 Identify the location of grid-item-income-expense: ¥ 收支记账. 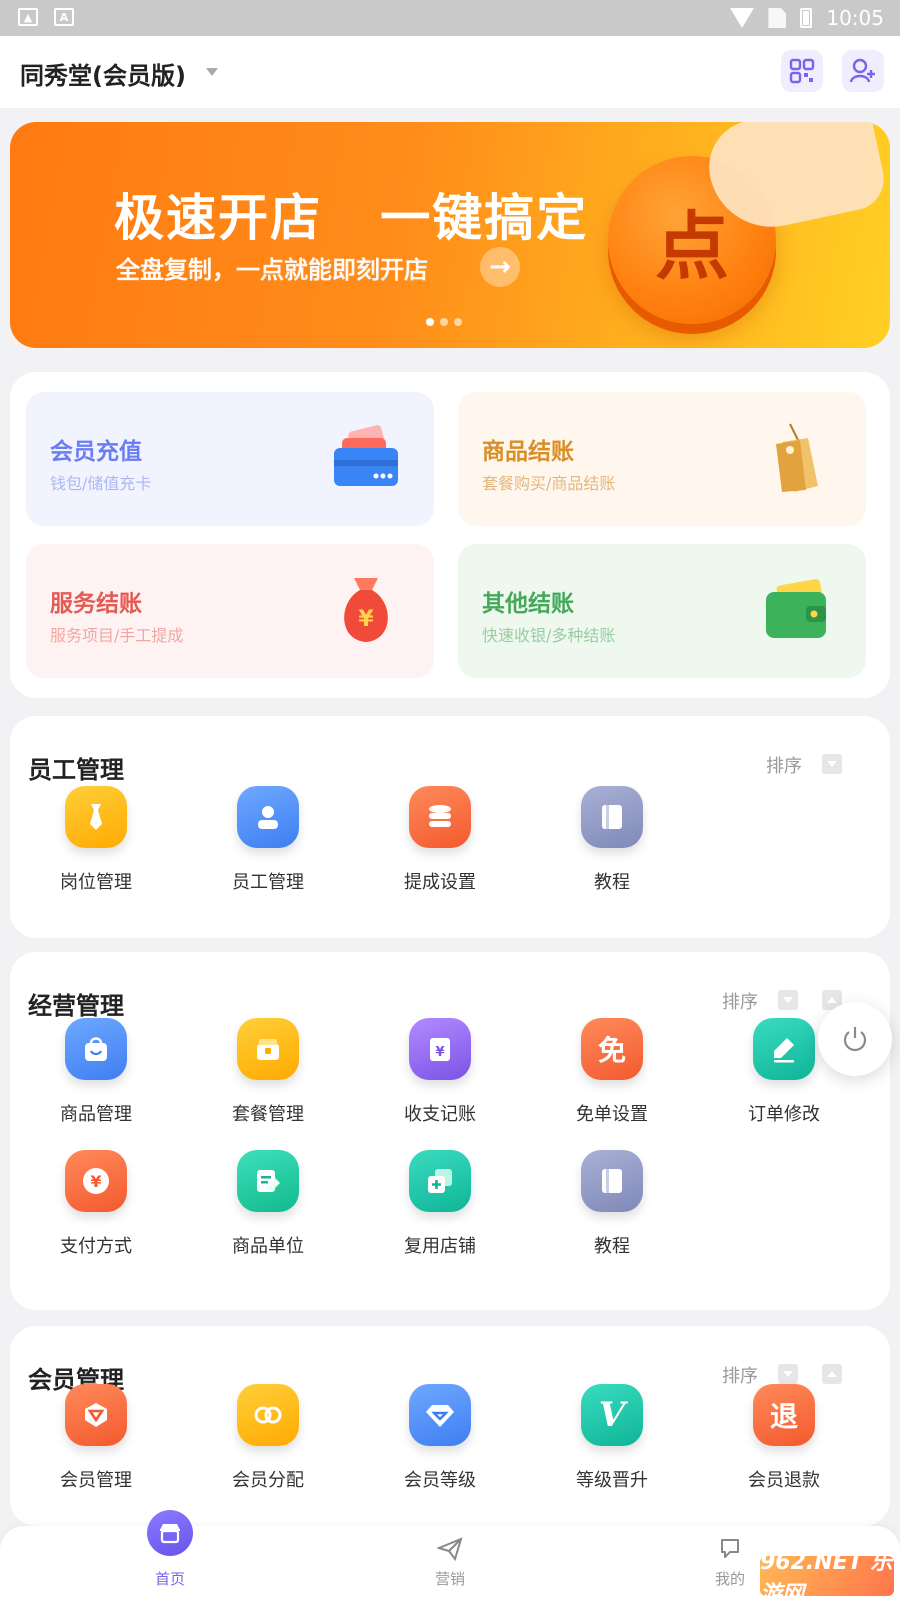
(440, 1072).